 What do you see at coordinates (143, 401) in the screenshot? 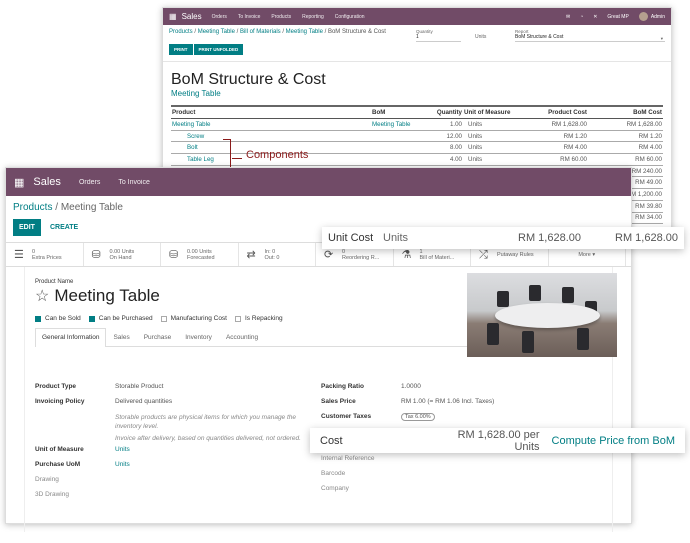
I see `invoicing-policy-value: Delivered quantities` at bounding box center [143, 401].